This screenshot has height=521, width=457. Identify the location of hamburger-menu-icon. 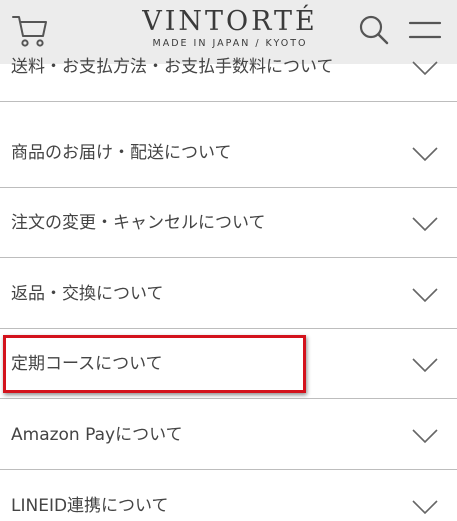
(425, 30).